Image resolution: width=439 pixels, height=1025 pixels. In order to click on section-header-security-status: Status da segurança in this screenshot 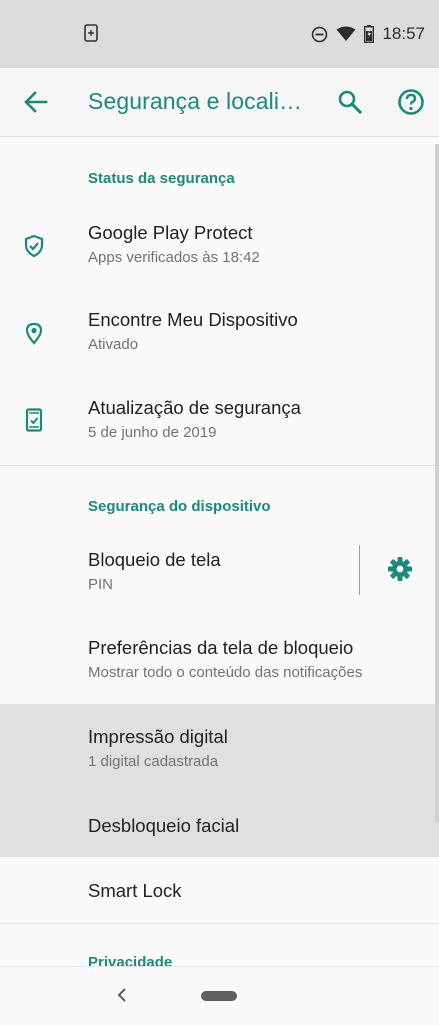, I will do `click(161, 178)`.